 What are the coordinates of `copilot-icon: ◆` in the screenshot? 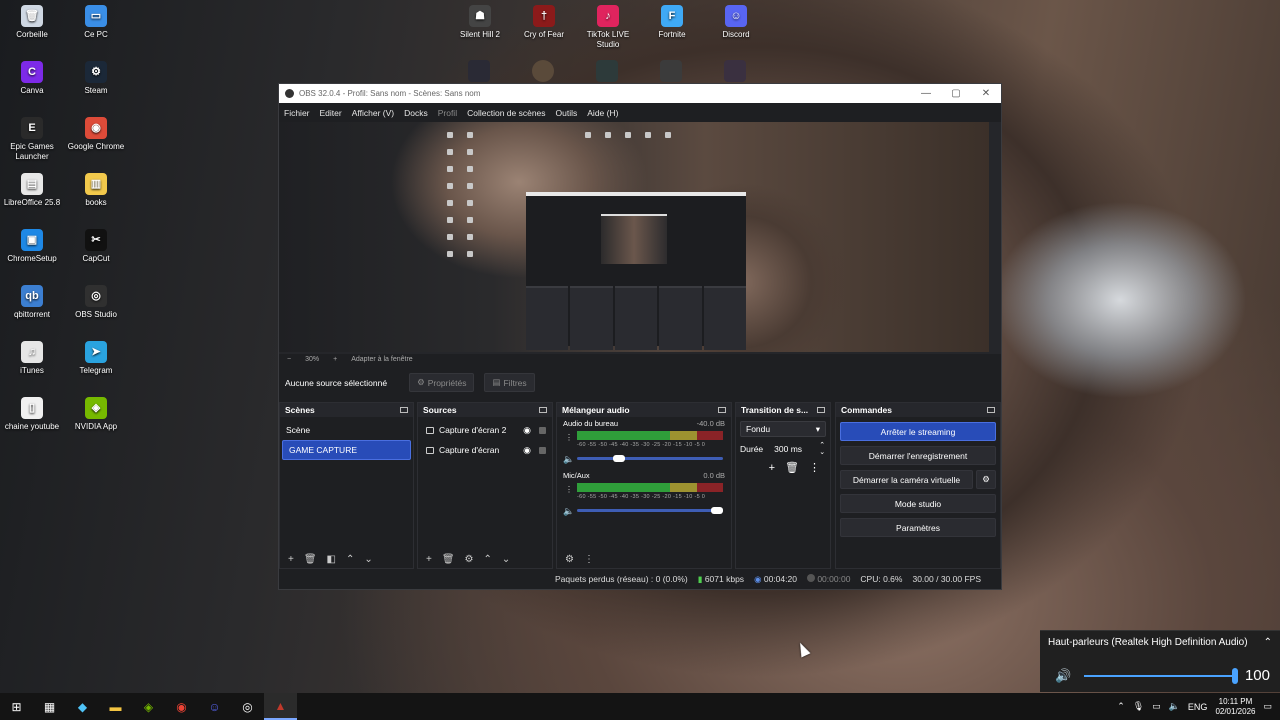 It's located at (82, 706).